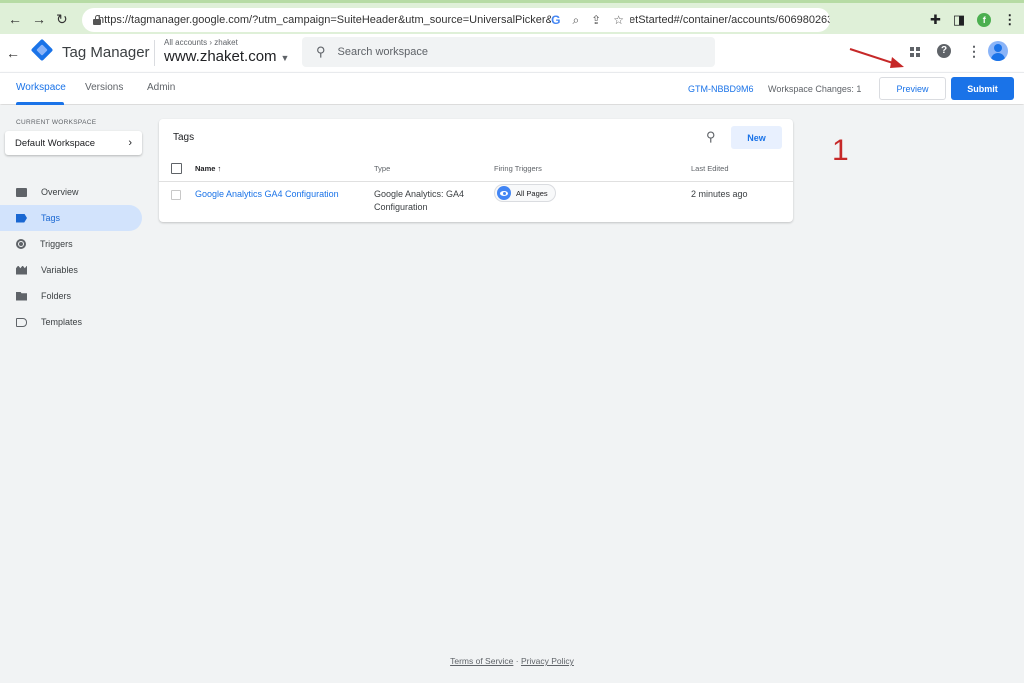  Describe the element at coordinates (532, 193) in the screenshot. I see `trigger-label: All Pages` at that location.